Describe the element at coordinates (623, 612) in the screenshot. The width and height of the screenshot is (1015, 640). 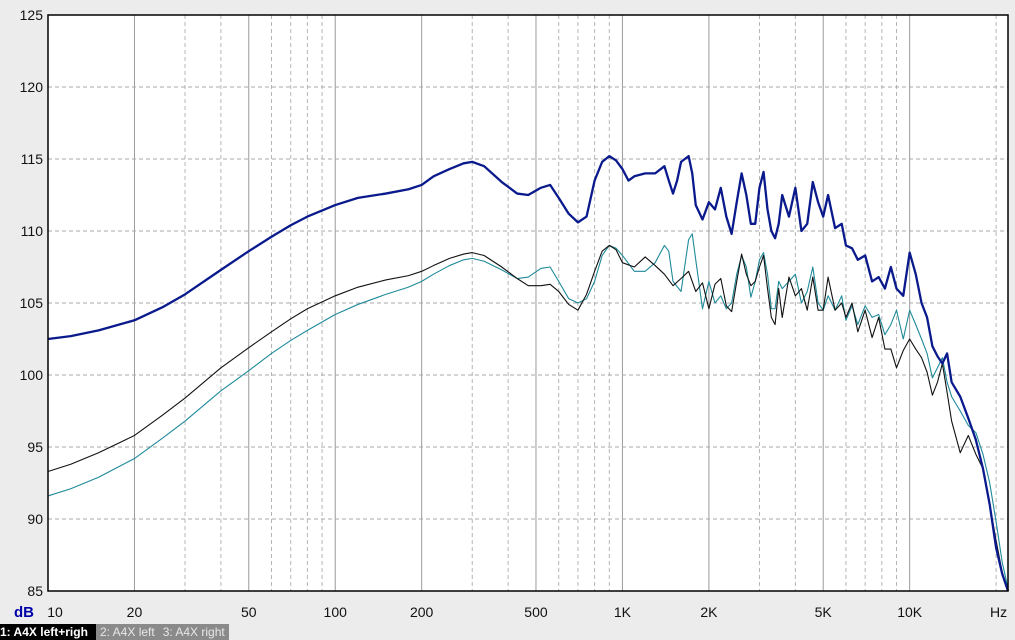
I see `x-tick-label: 1K` at that location.